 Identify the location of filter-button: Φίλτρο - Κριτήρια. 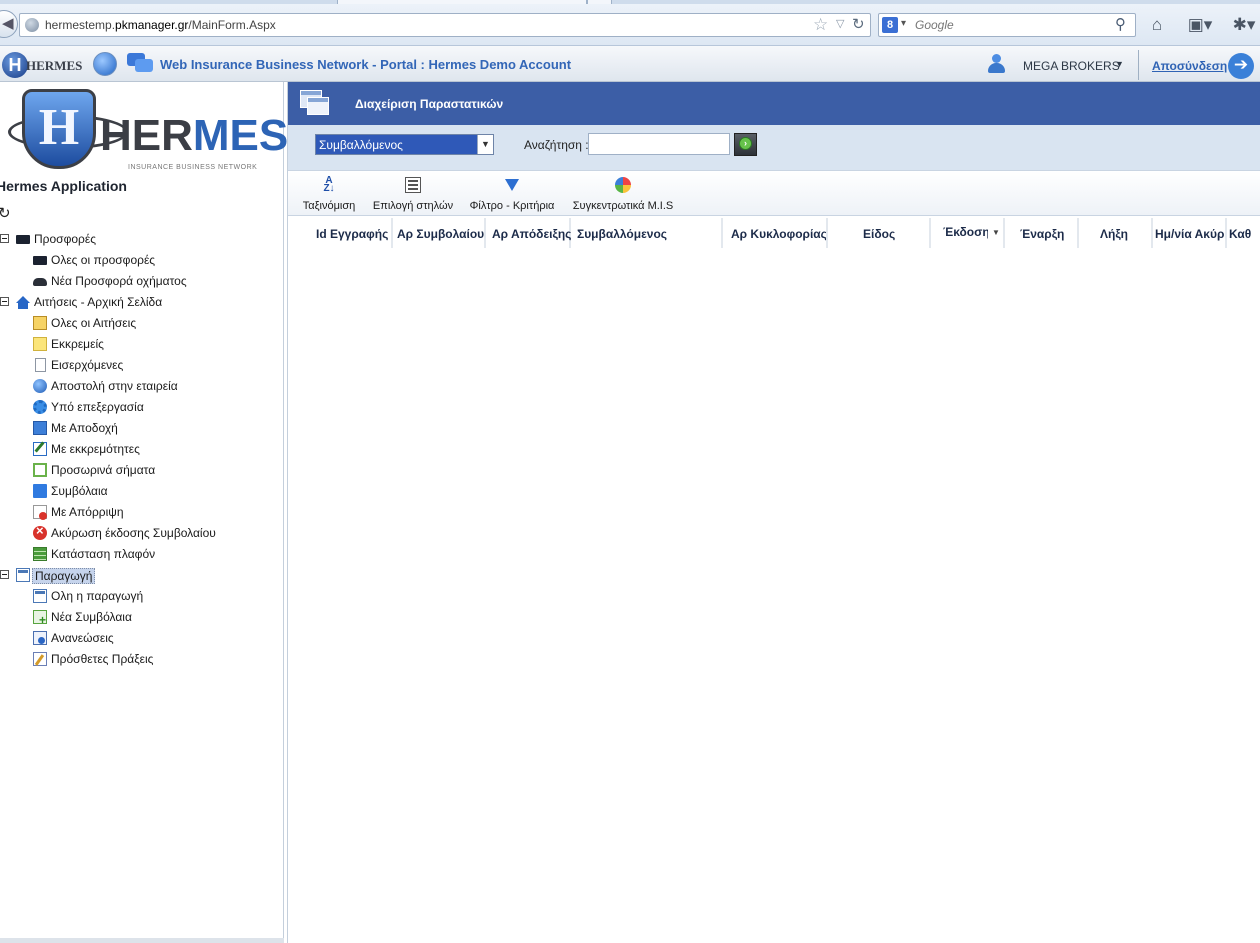
(512, 194).